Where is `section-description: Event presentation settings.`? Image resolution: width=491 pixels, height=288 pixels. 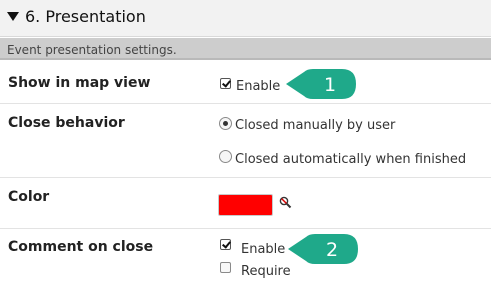
section-description: Event presentation settings. is located at coordinates (92, 50).